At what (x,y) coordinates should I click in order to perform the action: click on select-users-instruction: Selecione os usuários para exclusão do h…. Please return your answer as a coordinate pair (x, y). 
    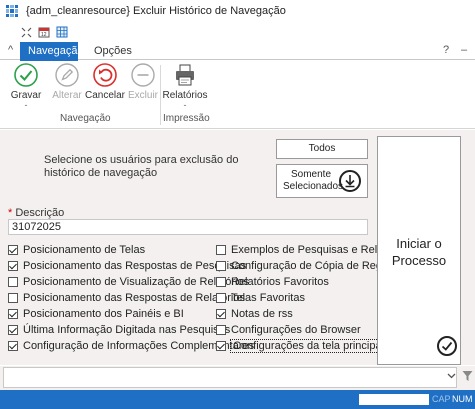
    Looking at the image, I should click on (141, 166).